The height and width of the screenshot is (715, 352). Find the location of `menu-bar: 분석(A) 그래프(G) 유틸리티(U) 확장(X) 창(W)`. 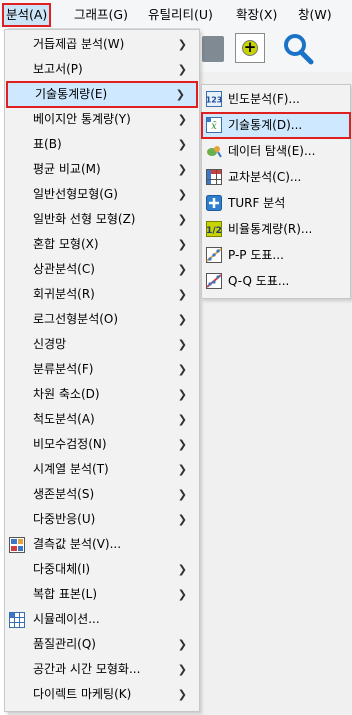

menu-bar: 분석(A) 그래프(G) 유틸리티(U) 확장(X) 창(W) is located at coordinates (176, 14).